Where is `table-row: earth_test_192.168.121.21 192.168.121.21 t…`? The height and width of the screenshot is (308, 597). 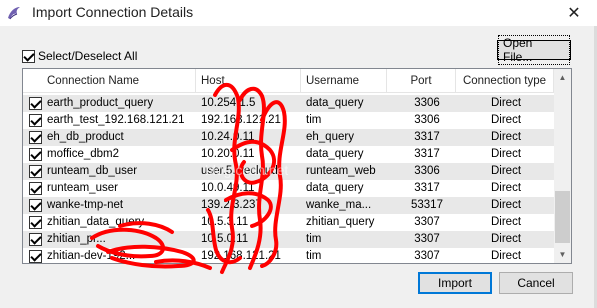 table-row: earth_test_192.168.121.21 192.168.121.21 t… is located at coordinates (288, 120).